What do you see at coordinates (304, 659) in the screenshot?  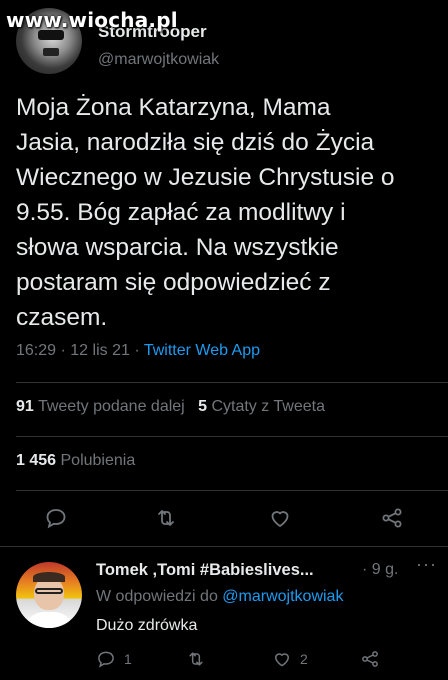 I see `reply-like-count: 2` at bounding box center [304, 659].